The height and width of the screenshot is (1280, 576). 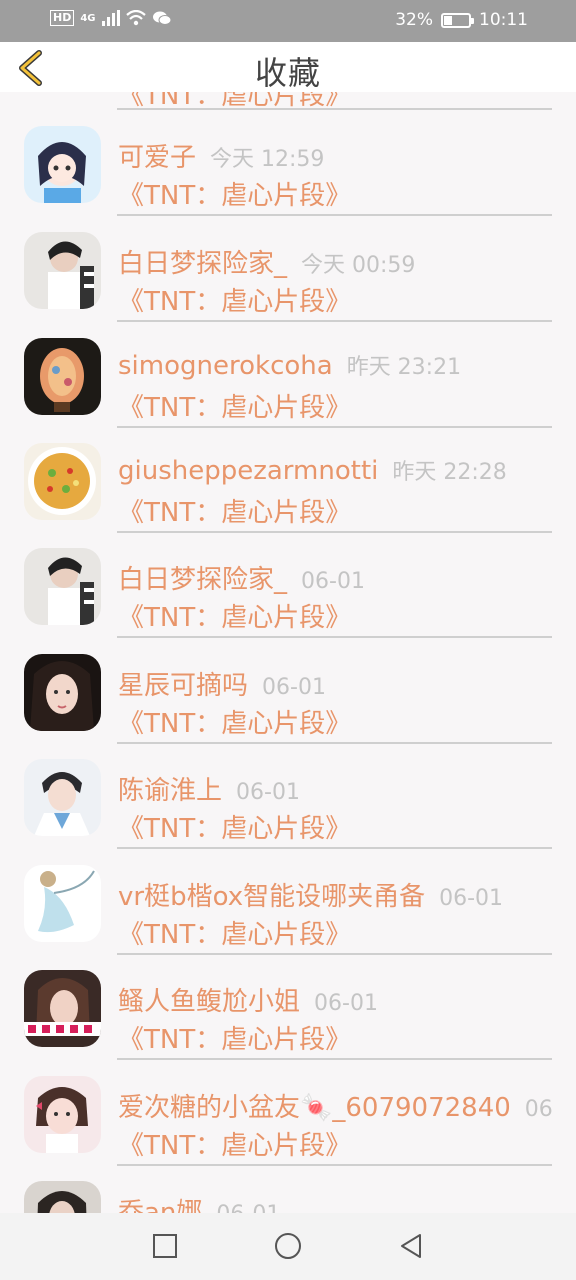 I want to click on home-button, so click(x=288, y=1246).